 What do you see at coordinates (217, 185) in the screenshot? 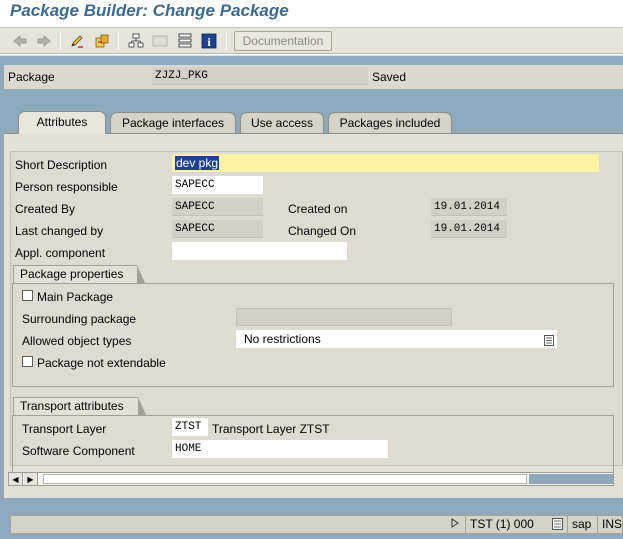
I see `person-responsible-field: SAPECC` at bounding box center [217, 185].